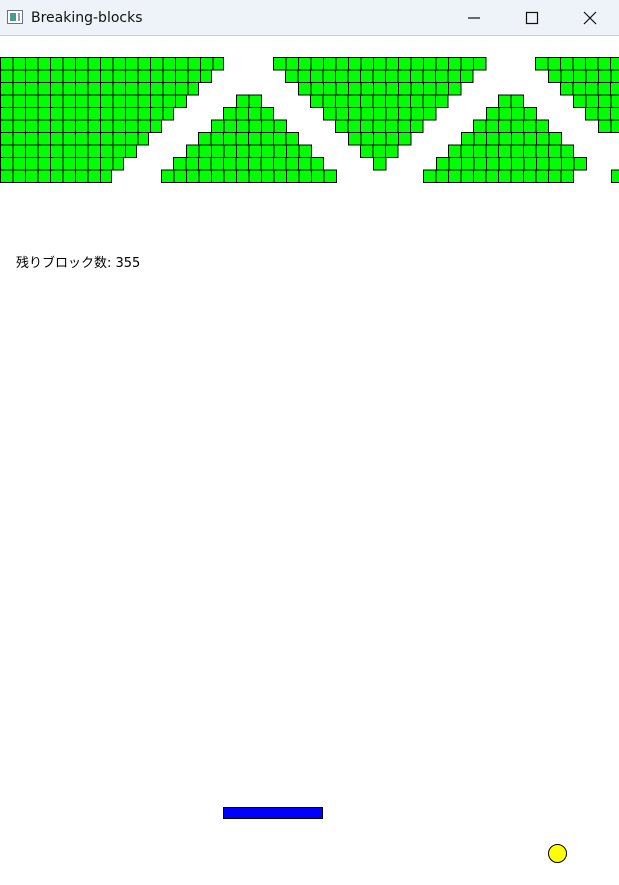 This screenshot has height=885, width=619. I want to click on paddle, so click(273, 813).